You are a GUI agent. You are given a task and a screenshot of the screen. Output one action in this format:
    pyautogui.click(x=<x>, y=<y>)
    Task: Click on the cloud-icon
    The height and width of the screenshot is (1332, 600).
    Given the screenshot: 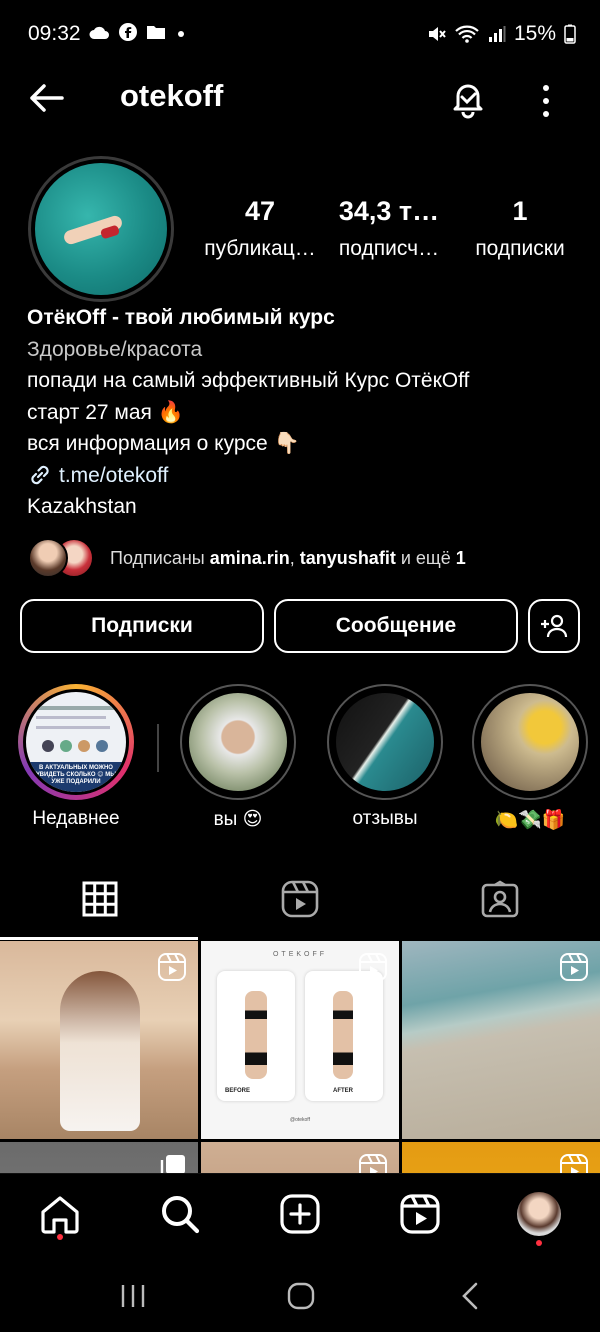 What is the action you would take?
    pyautogui.click(x=99, y=32)
    